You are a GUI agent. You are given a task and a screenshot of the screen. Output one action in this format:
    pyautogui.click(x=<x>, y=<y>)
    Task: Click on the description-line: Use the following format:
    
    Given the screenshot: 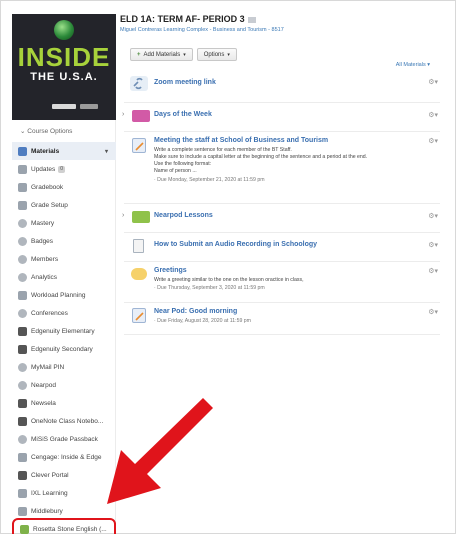 What is the action you would take?
    pyautogui.click(x=183, y=164)
    